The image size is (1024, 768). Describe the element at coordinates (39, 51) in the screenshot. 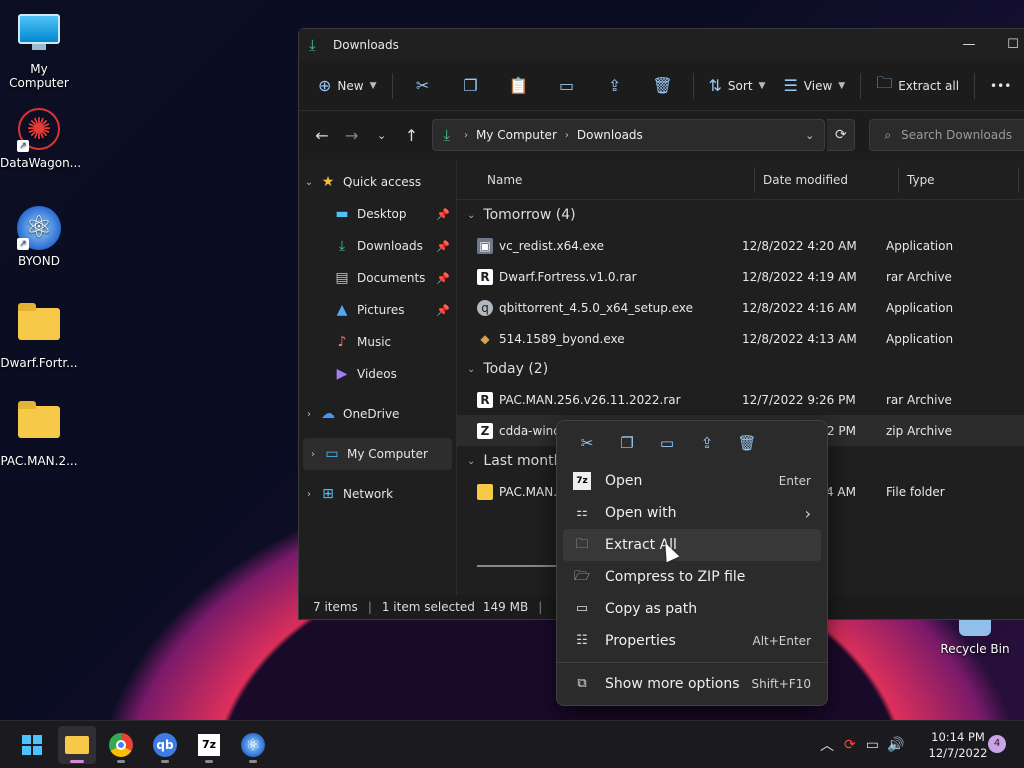

I see `desktop-icon-my-computer: My Computer` at that location.